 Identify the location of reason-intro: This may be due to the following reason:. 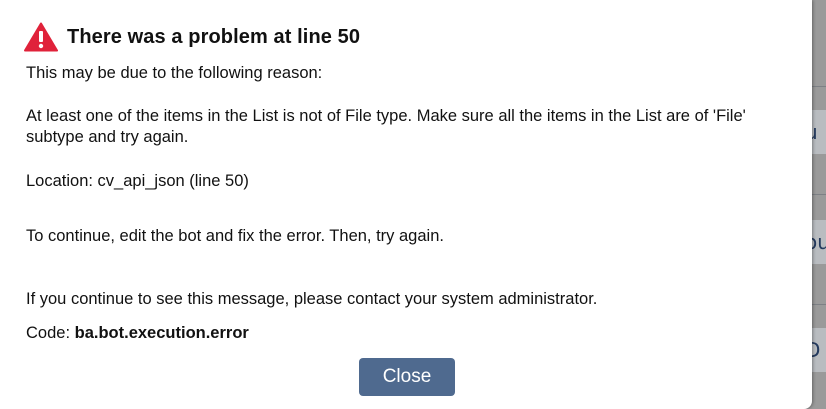
(174, 73).